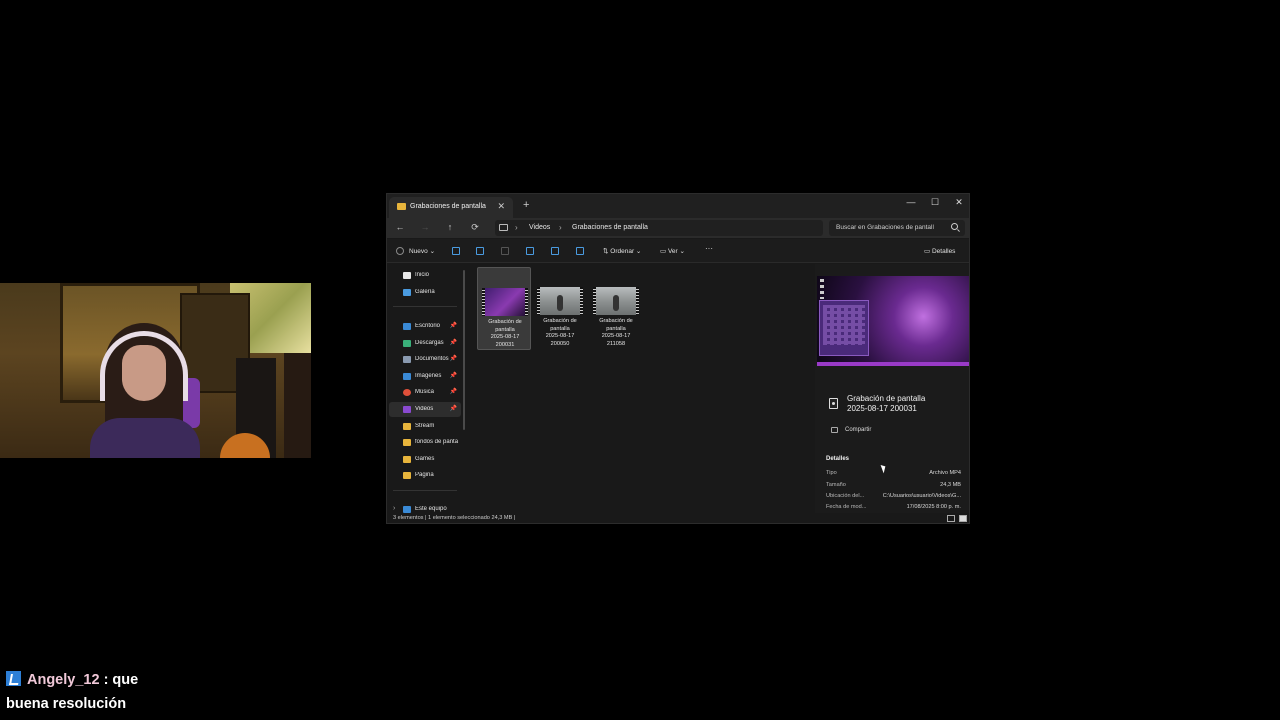 The width and height of the screenshot is (1280, 720). I want to click on new-tab-button: +, so click(526, 205).